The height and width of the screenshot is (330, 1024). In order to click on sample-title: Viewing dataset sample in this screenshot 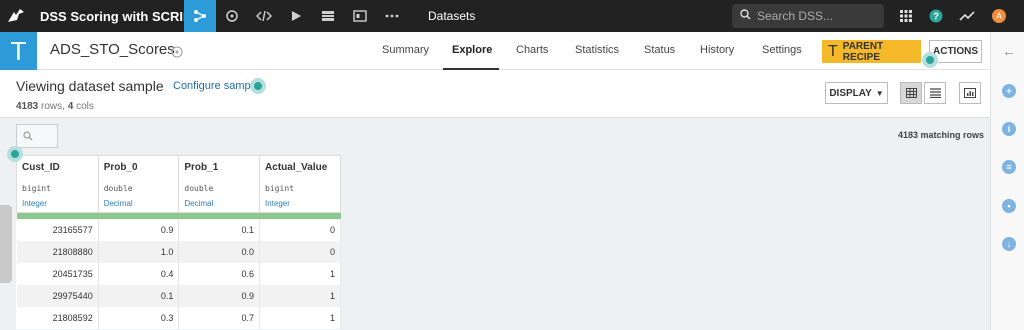, I will do `click(90, 86)`.